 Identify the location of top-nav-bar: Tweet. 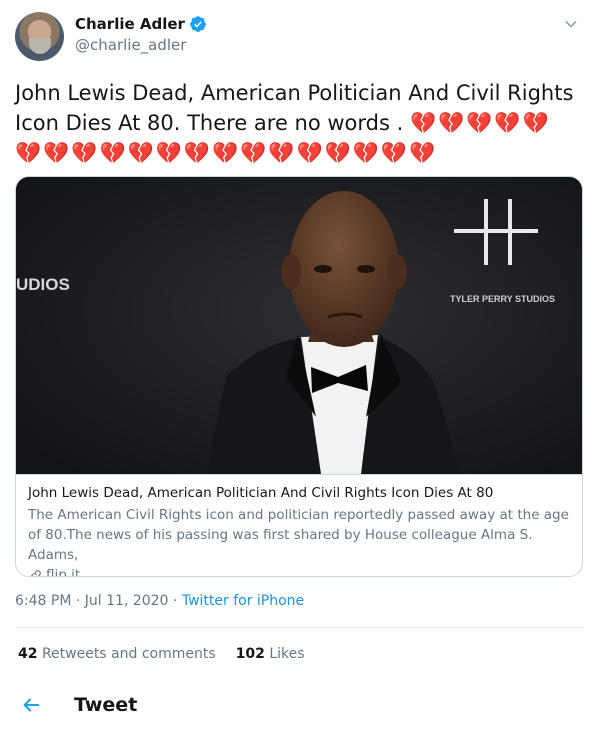
(299, 710).